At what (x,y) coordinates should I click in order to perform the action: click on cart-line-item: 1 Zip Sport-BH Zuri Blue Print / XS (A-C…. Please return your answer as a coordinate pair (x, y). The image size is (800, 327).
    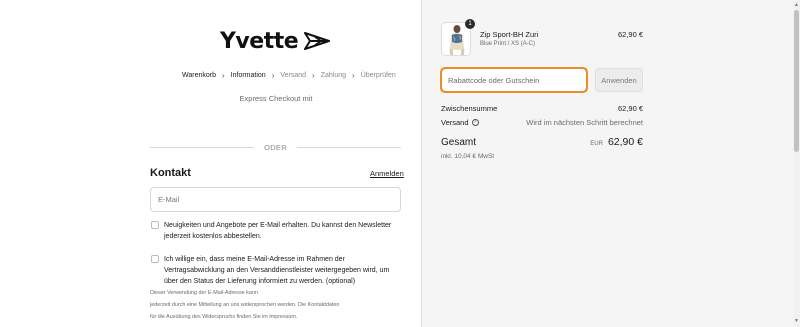
    Looking at the image, I should click on (542, 37).